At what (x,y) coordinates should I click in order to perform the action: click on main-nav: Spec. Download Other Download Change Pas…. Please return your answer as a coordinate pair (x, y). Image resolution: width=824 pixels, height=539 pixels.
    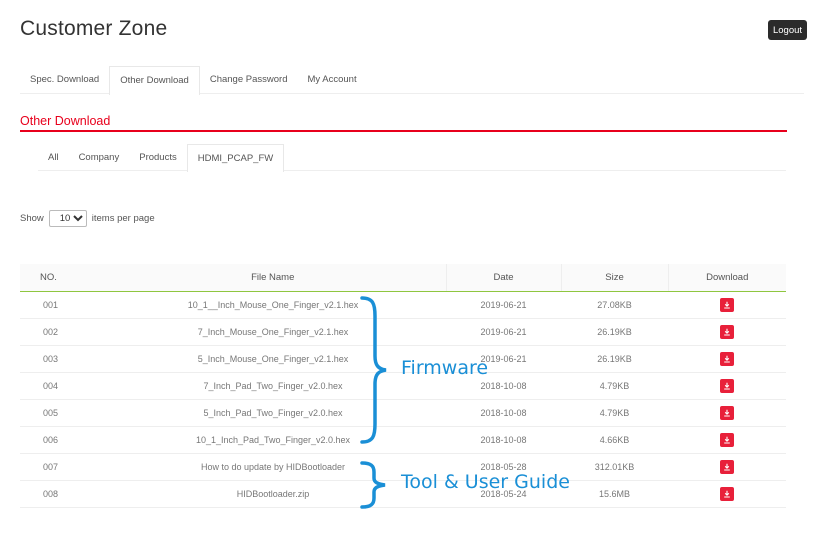
    Looking at the image, I should click on (412, 80).